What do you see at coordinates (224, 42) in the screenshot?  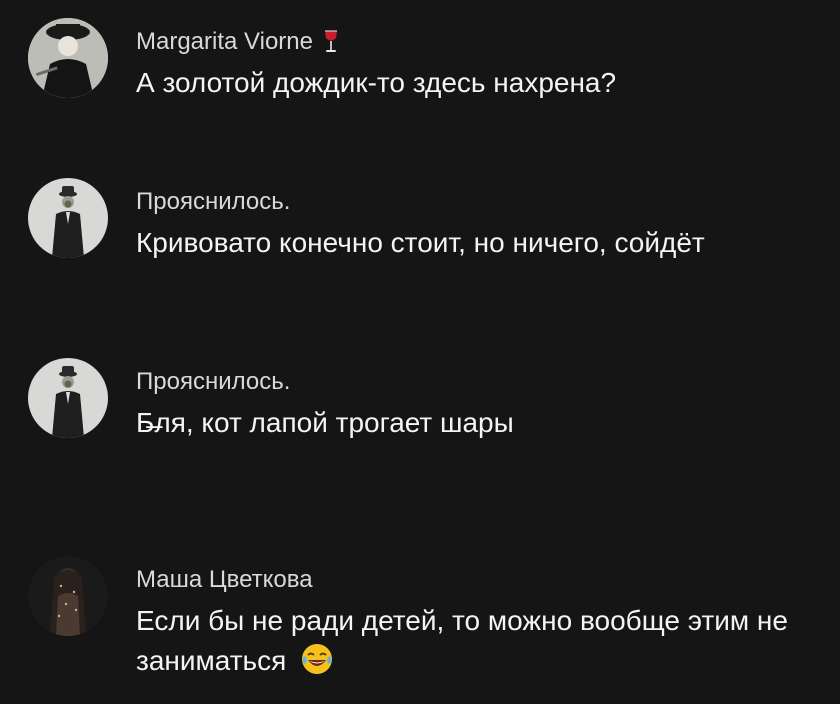 I see `author-name: Margarita Viorne` at bounding box center [224, 42].